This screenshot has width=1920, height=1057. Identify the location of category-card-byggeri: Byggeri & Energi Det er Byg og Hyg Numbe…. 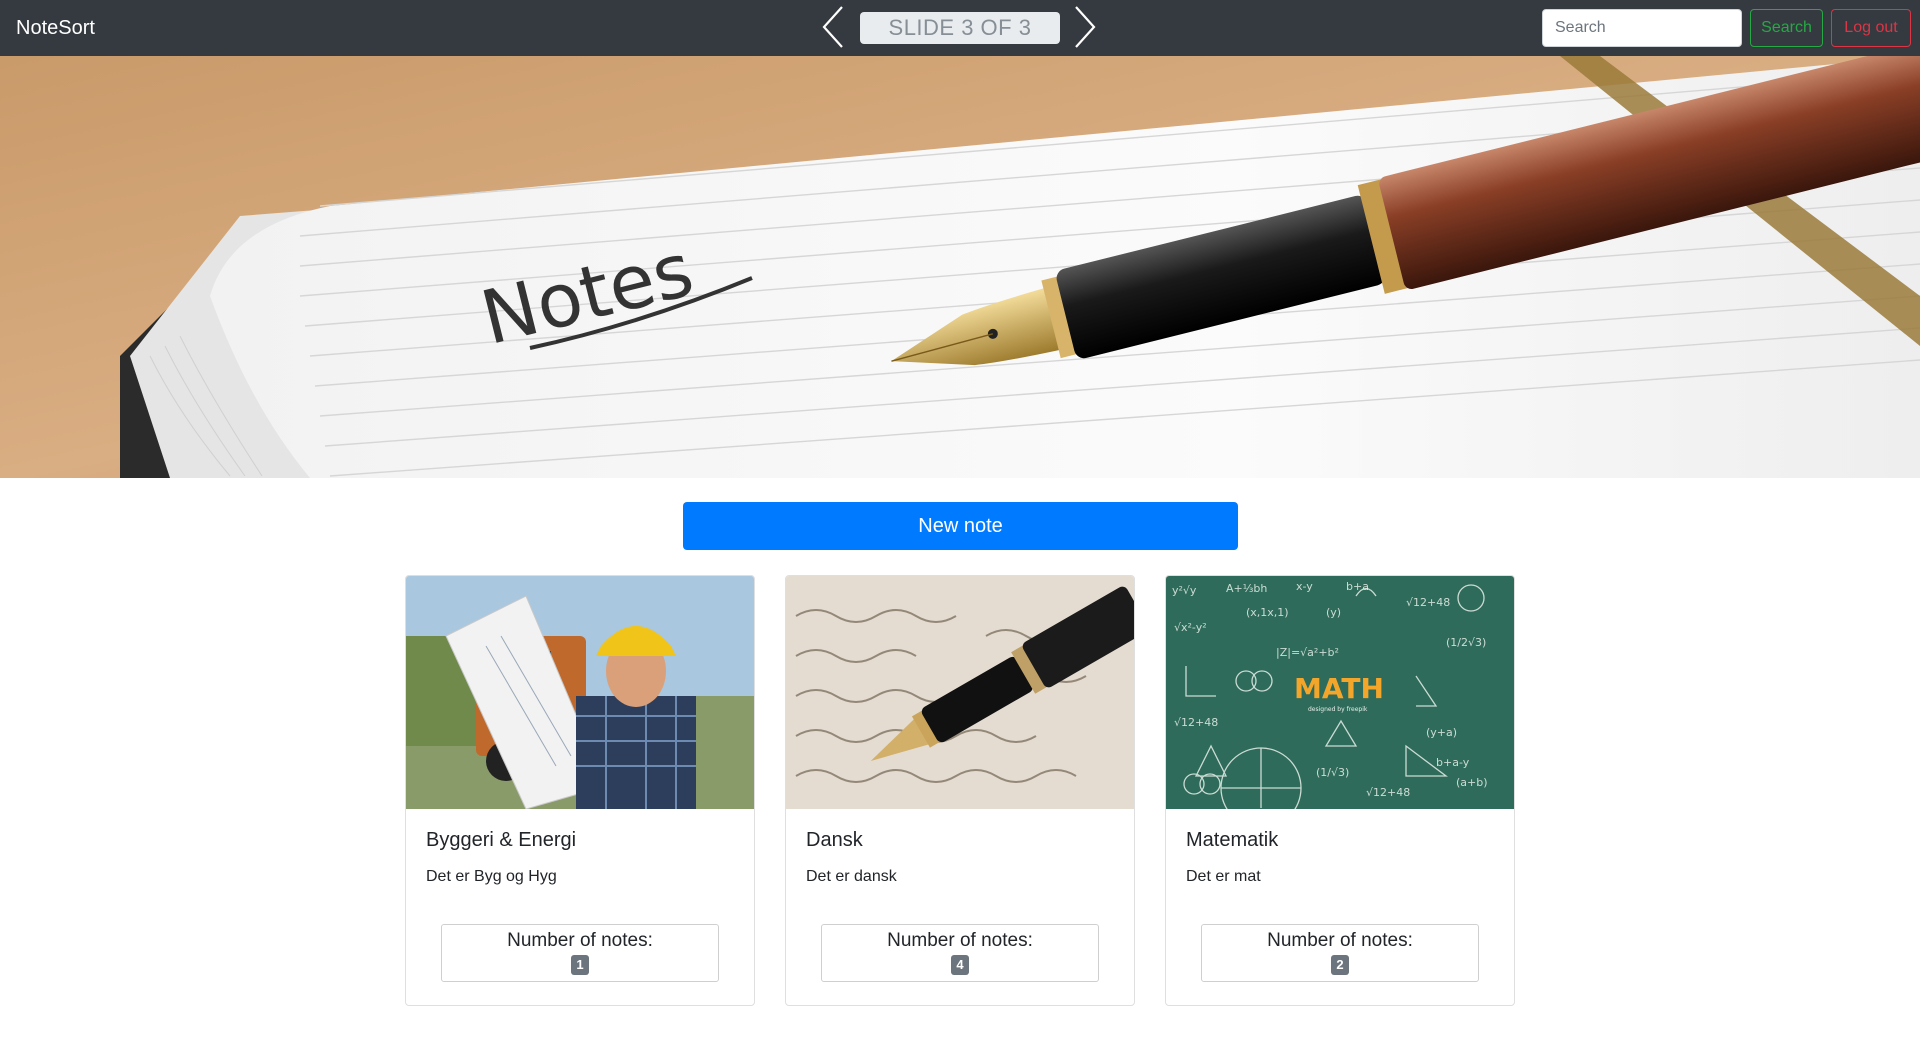
(580, 790).